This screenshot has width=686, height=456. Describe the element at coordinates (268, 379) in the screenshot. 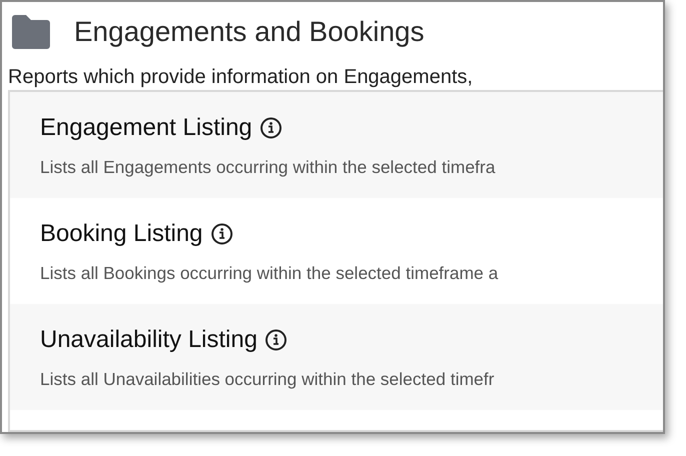

I see `report-description: Lists all Unavailabilities occurring within the selected timefr` at that location.